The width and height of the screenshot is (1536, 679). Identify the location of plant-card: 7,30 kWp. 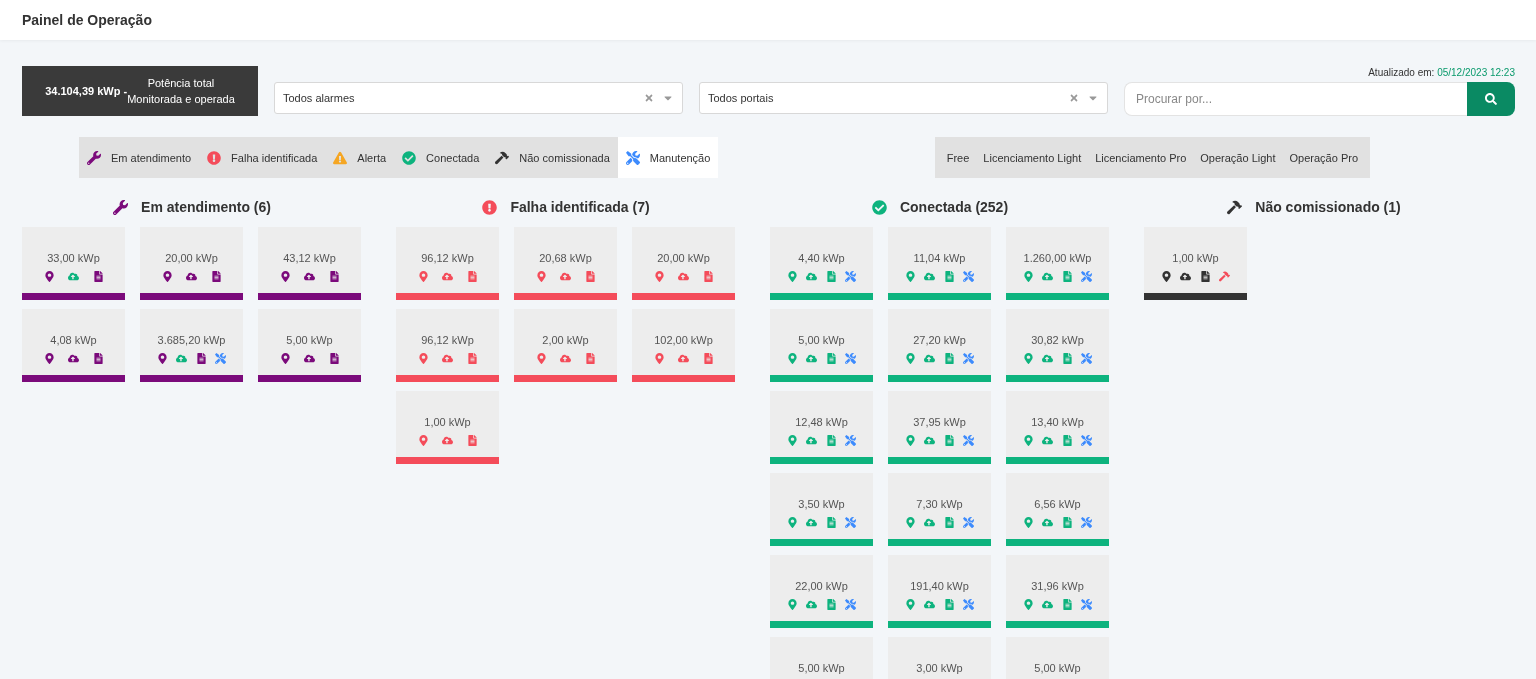
(939, 509).